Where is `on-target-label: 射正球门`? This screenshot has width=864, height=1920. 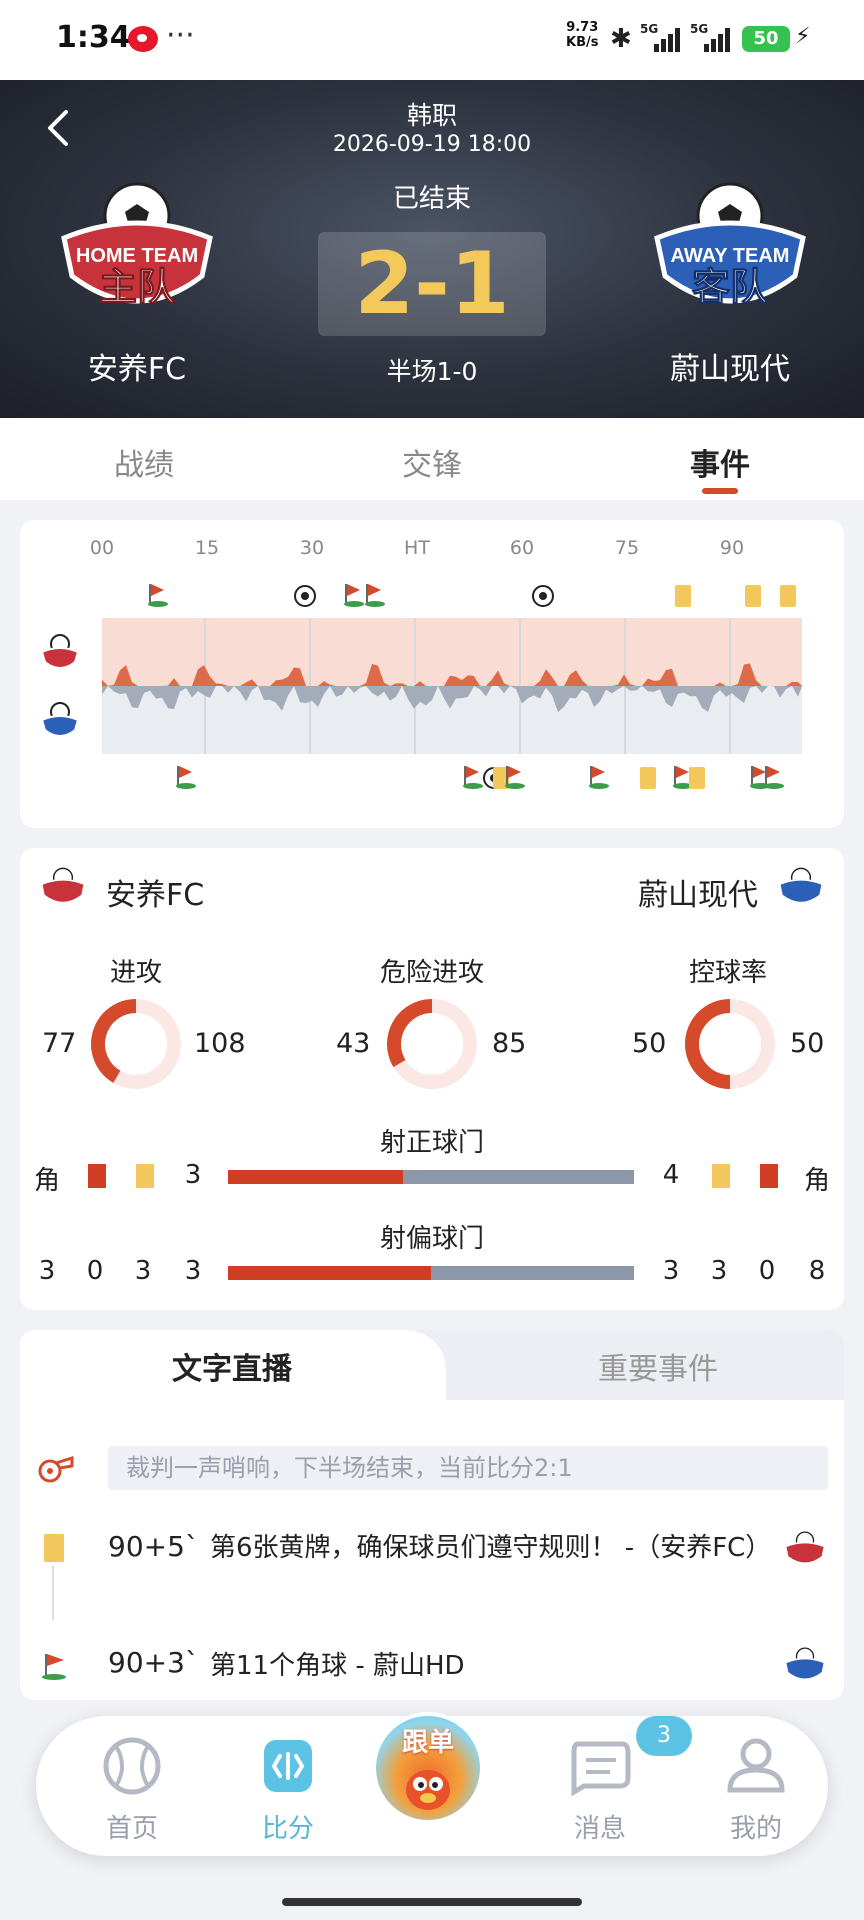
on-target-label: 射正球门 is located at coordinates (431, 1143).